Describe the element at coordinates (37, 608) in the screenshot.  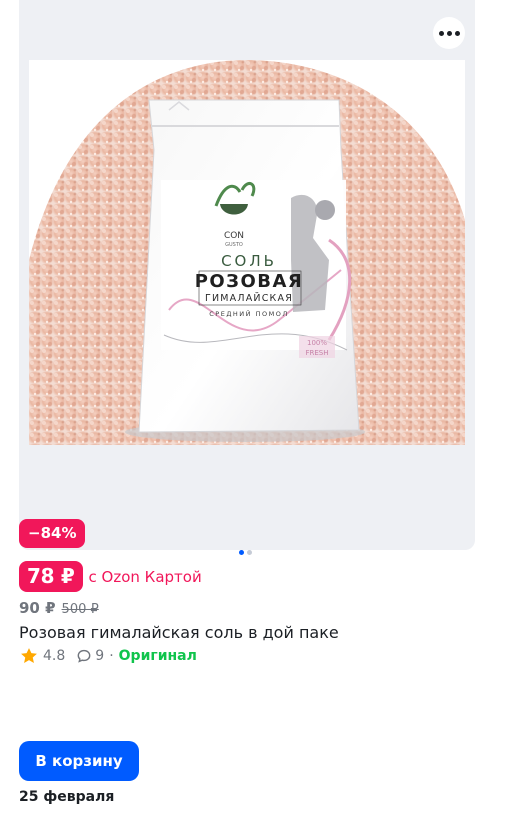
I see `regular-price: 90 ₽` at that location.